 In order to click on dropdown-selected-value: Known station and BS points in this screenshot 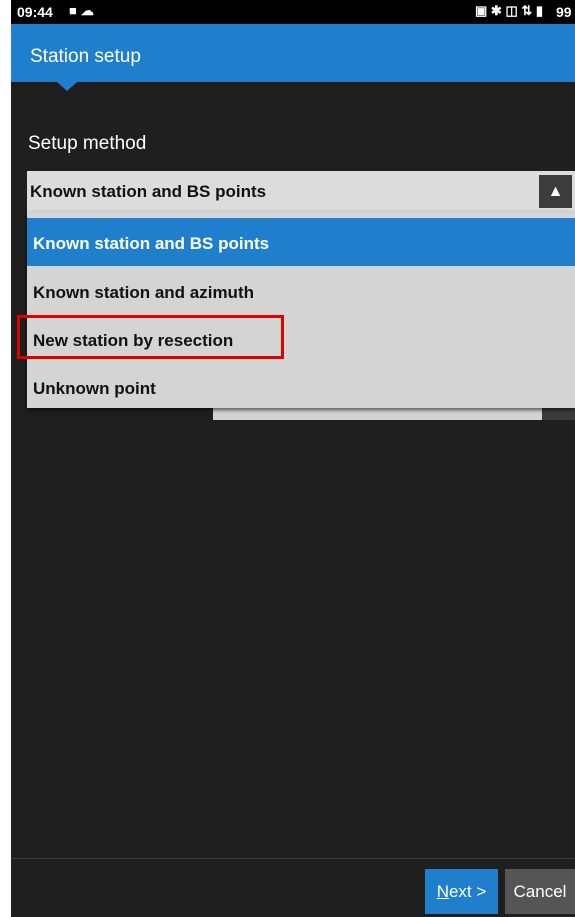, I will do `click(148, 191)`.